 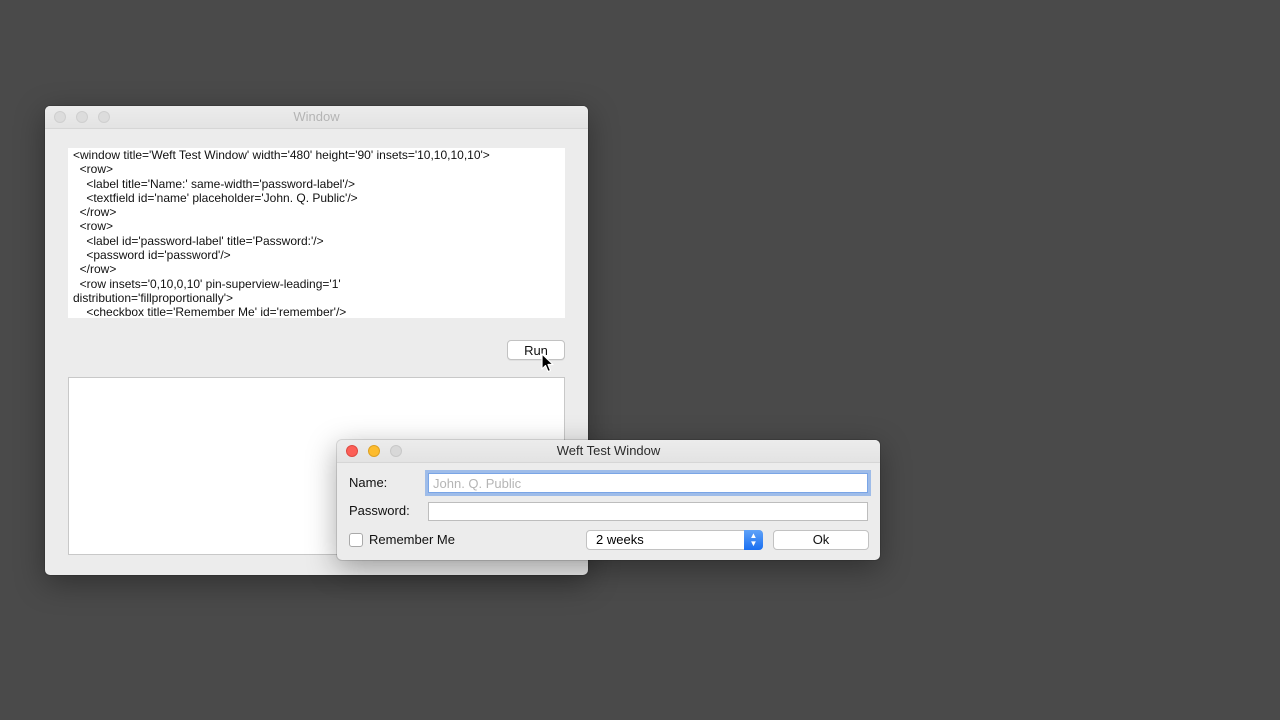 What do you see at coordinates (356, 540) in the screenshot?
I see `remember-me-checkbox` at bounding box center [356, 540].